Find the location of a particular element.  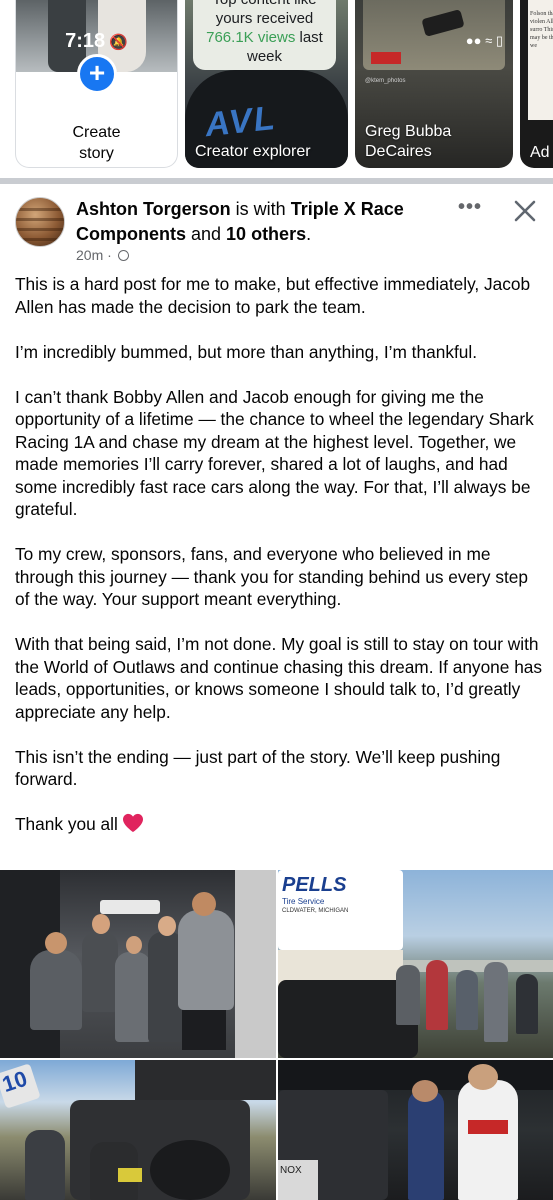

post-closing: Thank you all is located at coordinates (279, 824).